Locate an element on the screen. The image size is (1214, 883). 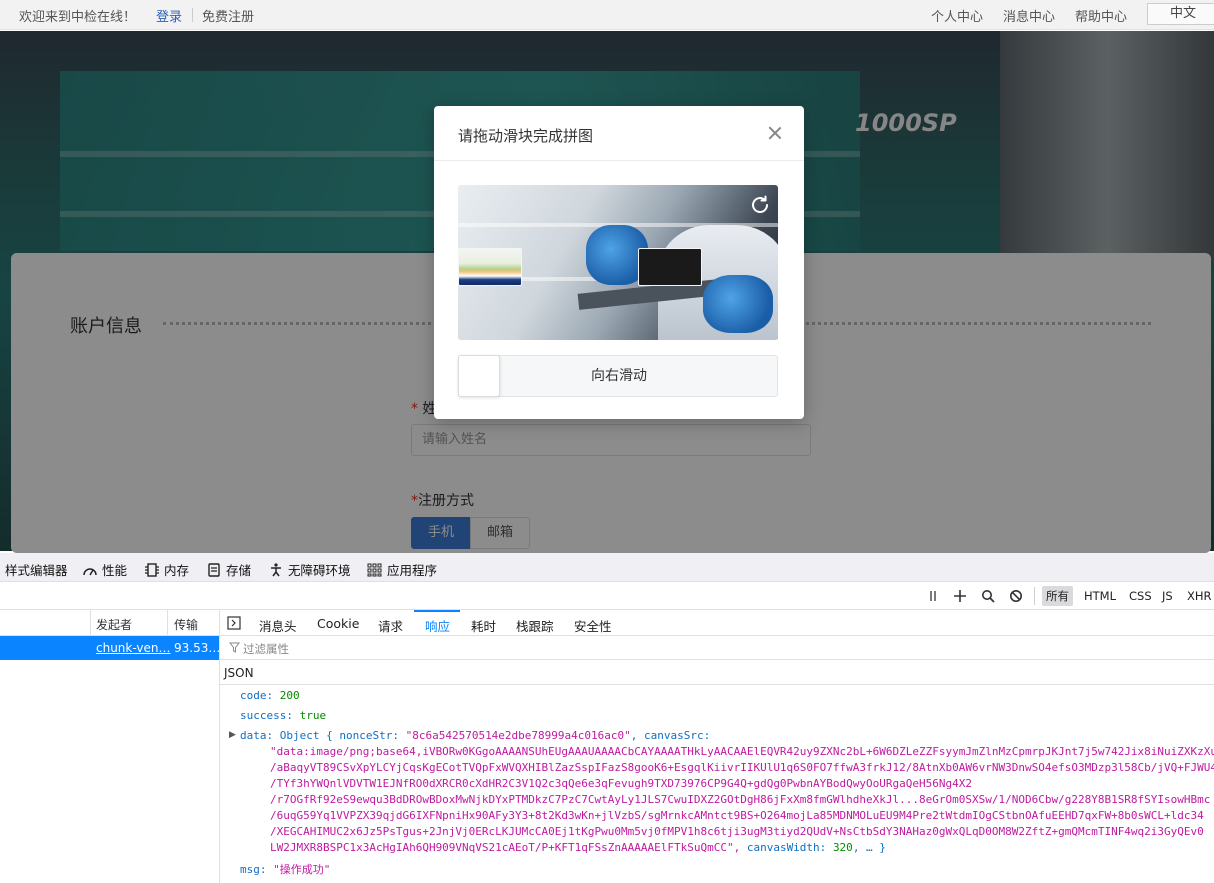
block-icon is located at coordinates (1016, 596).